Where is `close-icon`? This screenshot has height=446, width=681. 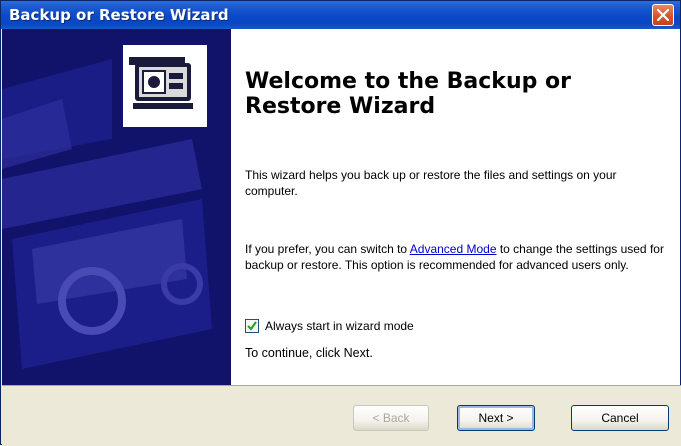
close-icon is located at coordinates (663, 15).